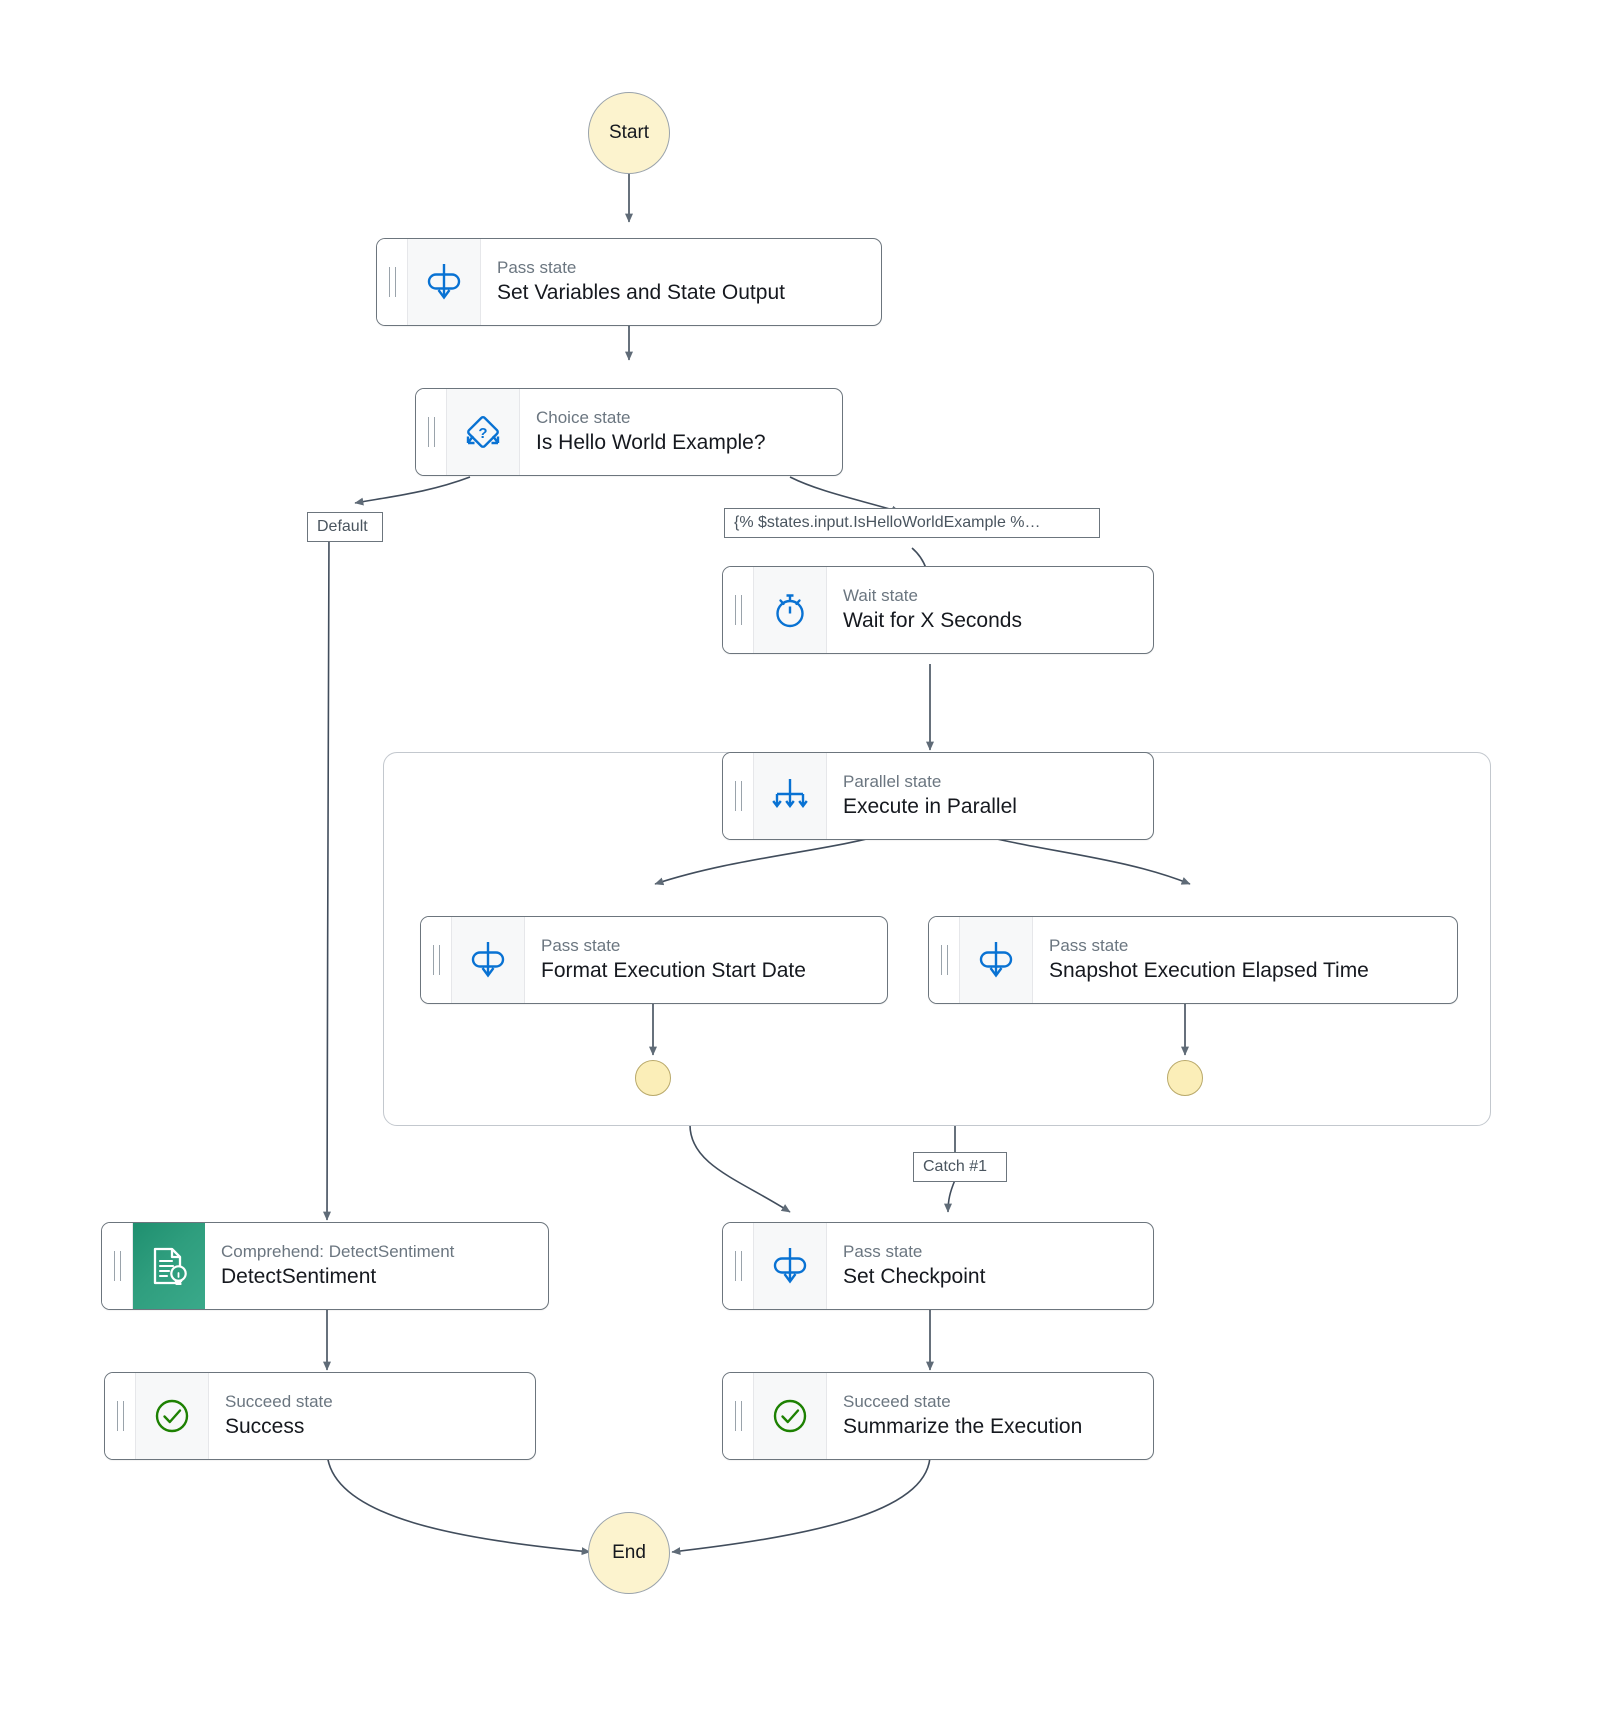 The width and height of the screenshot is (1600, 1716). Describe the element at coordinates (651, 442) in the screenshot. I see `state-title: Is Hello World Example?` at that location.